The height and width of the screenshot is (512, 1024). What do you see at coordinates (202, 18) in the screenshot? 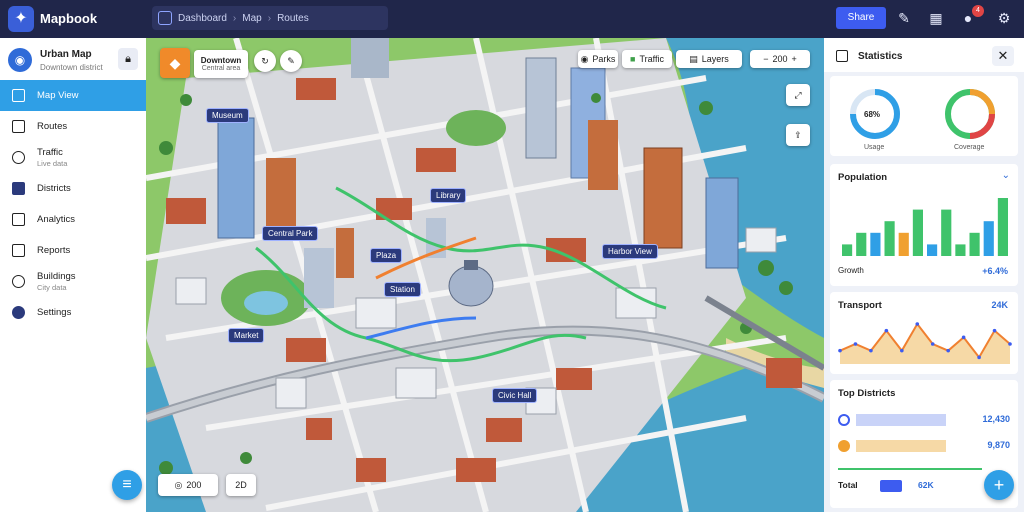
I see `breadcrumb-item: Dashboard` at bounding box center [202, 18].